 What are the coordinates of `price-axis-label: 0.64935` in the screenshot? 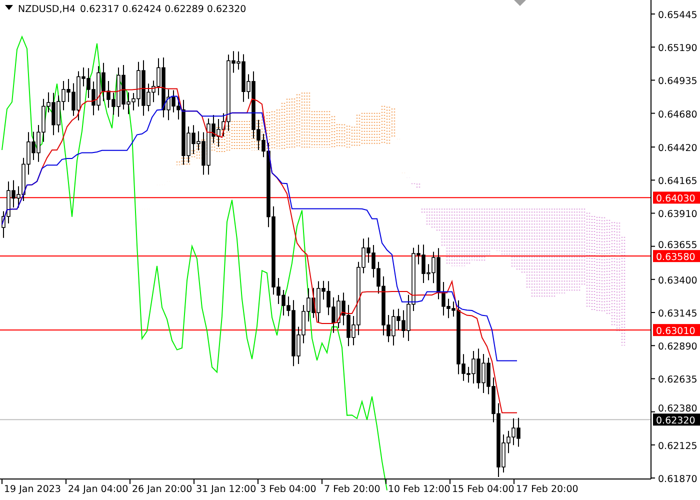 It's located at (678, 82).